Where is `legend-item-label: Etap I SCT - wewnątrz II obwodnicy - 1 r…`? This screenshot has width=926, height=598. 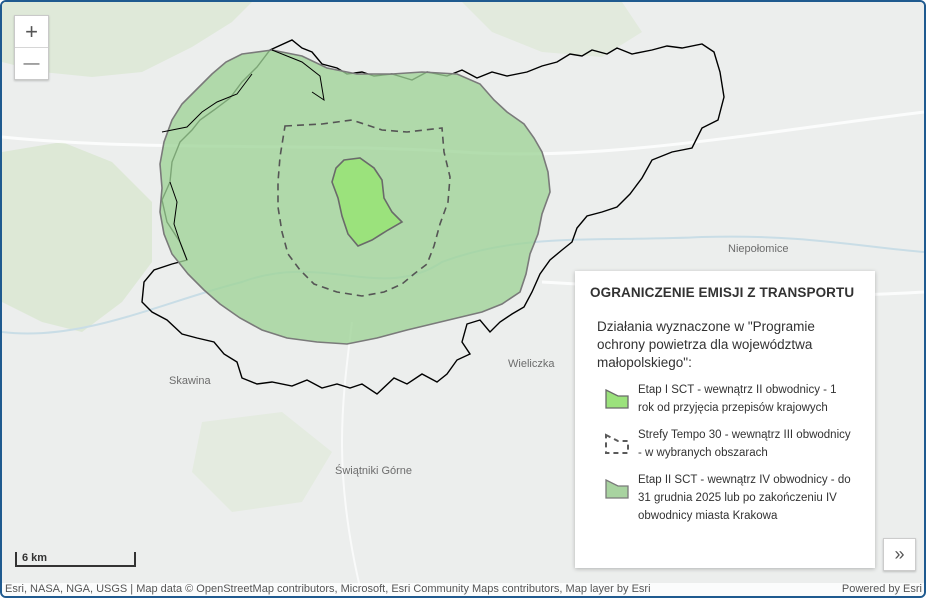
legend-item-label: Etap I SCT - wewnątrz II obwodnicy - 1 r… is located at coordinates (737, 399).